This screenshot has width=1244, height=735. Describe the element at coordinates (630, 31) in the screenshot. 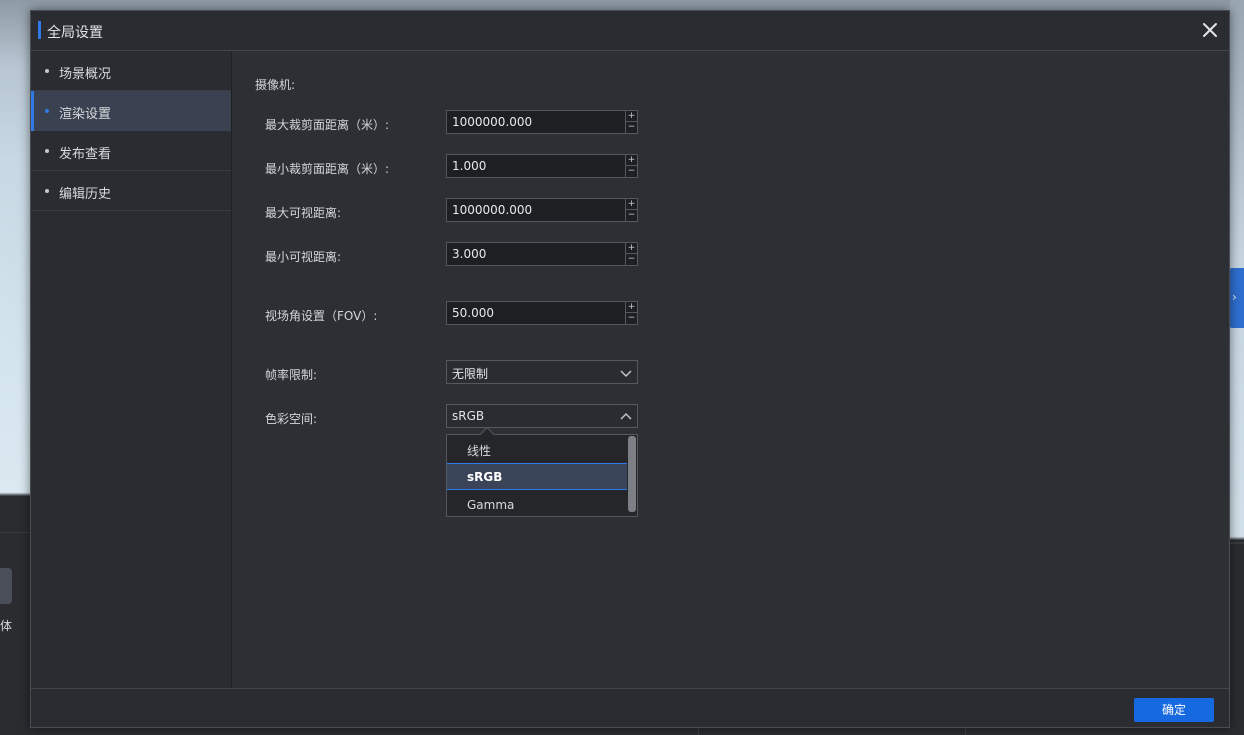

I see `dialog-titlebar: 全局设置` at that location.